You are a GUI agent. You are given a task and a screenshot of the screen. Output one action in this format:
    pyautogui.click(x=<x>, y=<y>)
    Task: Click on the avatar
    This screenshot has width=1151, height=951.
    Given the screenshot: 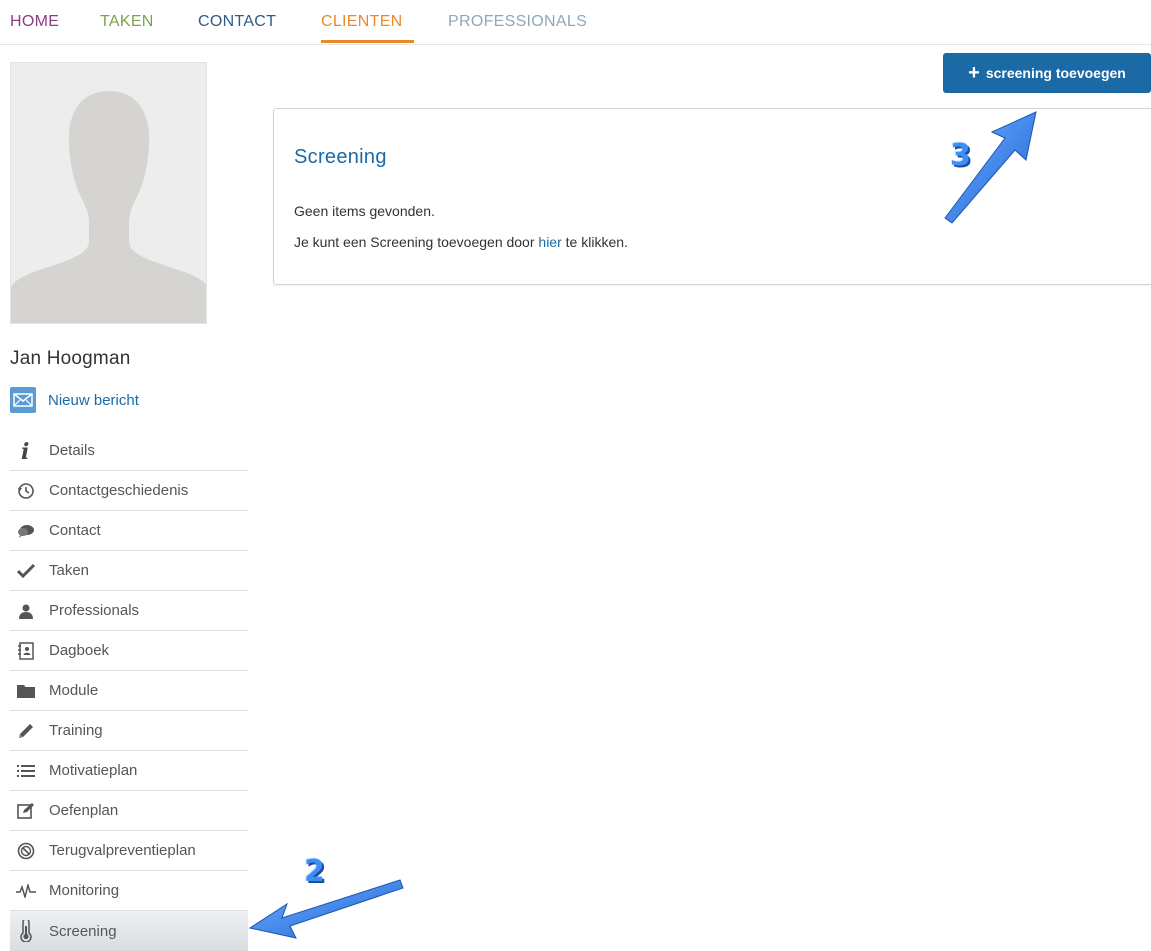 What is the action you would take?
    pyautogui.click(x=108, y=193)
    